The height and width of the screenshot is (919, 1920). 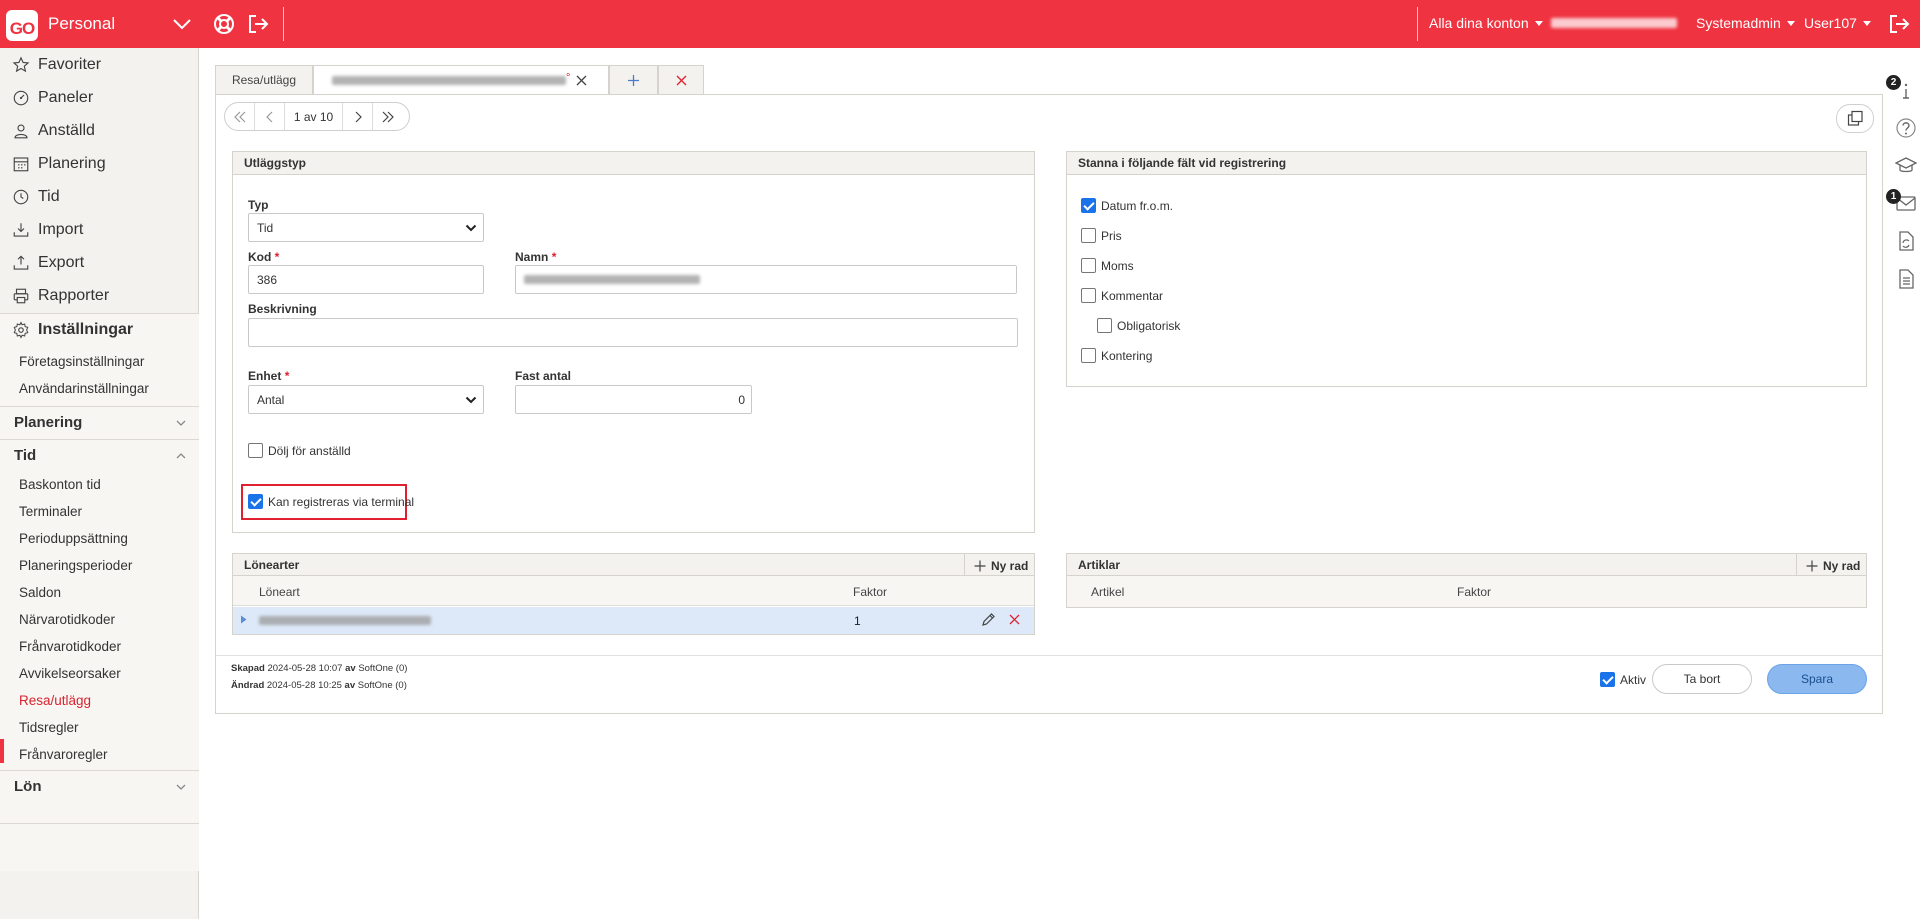 What do you see at coordinates (1001, 566) in the screenshot?
I see `lonearter-new-row-button: Ny rad` at bounding box center [1001, 566].